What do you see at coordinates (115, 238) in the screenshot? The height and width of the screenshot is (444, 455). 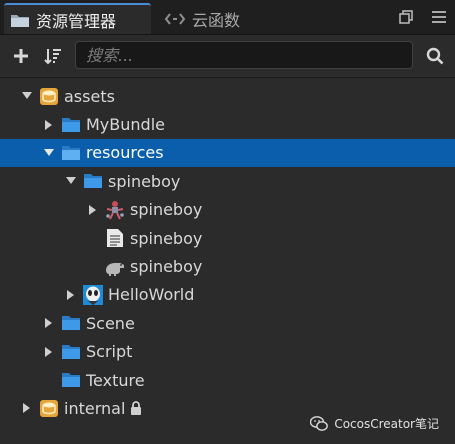 I see `document-icon` at bounding box center [115, 238].